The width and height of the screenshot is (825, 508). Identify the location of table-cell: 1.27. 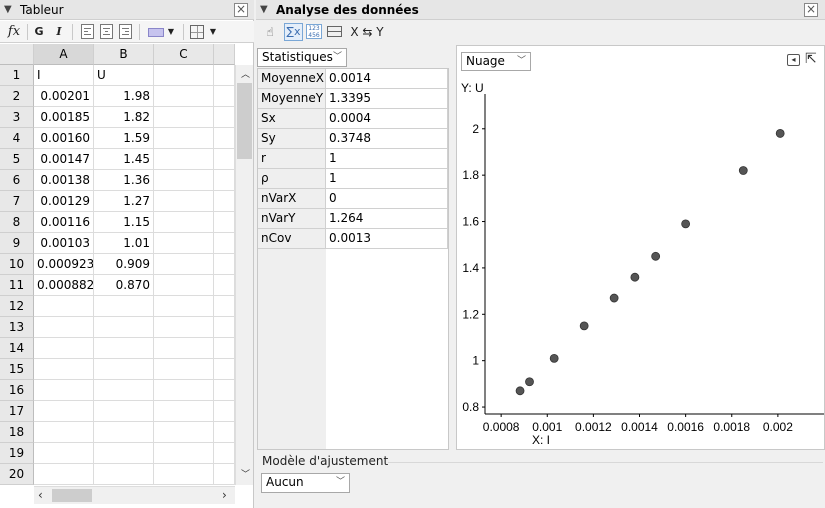
(124, 201).